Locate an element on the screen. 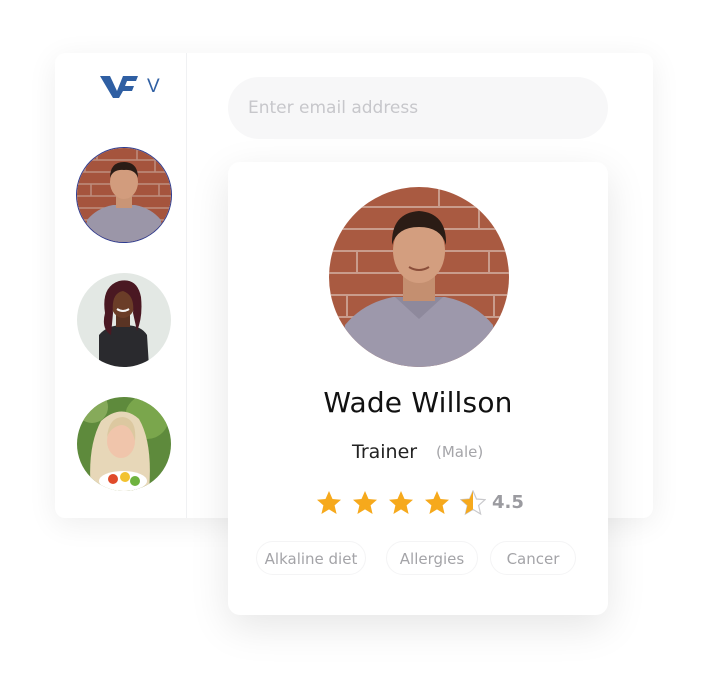 This screenshot has height=693, width=708. profile-gender: (Male) is located at coordinates (460, 452).